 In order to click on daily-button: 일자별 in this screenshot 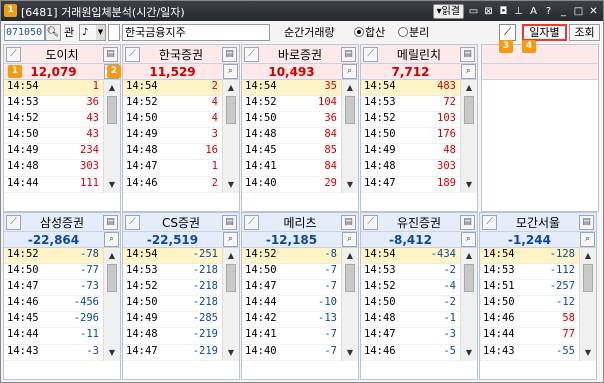, I will do `click(544, 32)`.